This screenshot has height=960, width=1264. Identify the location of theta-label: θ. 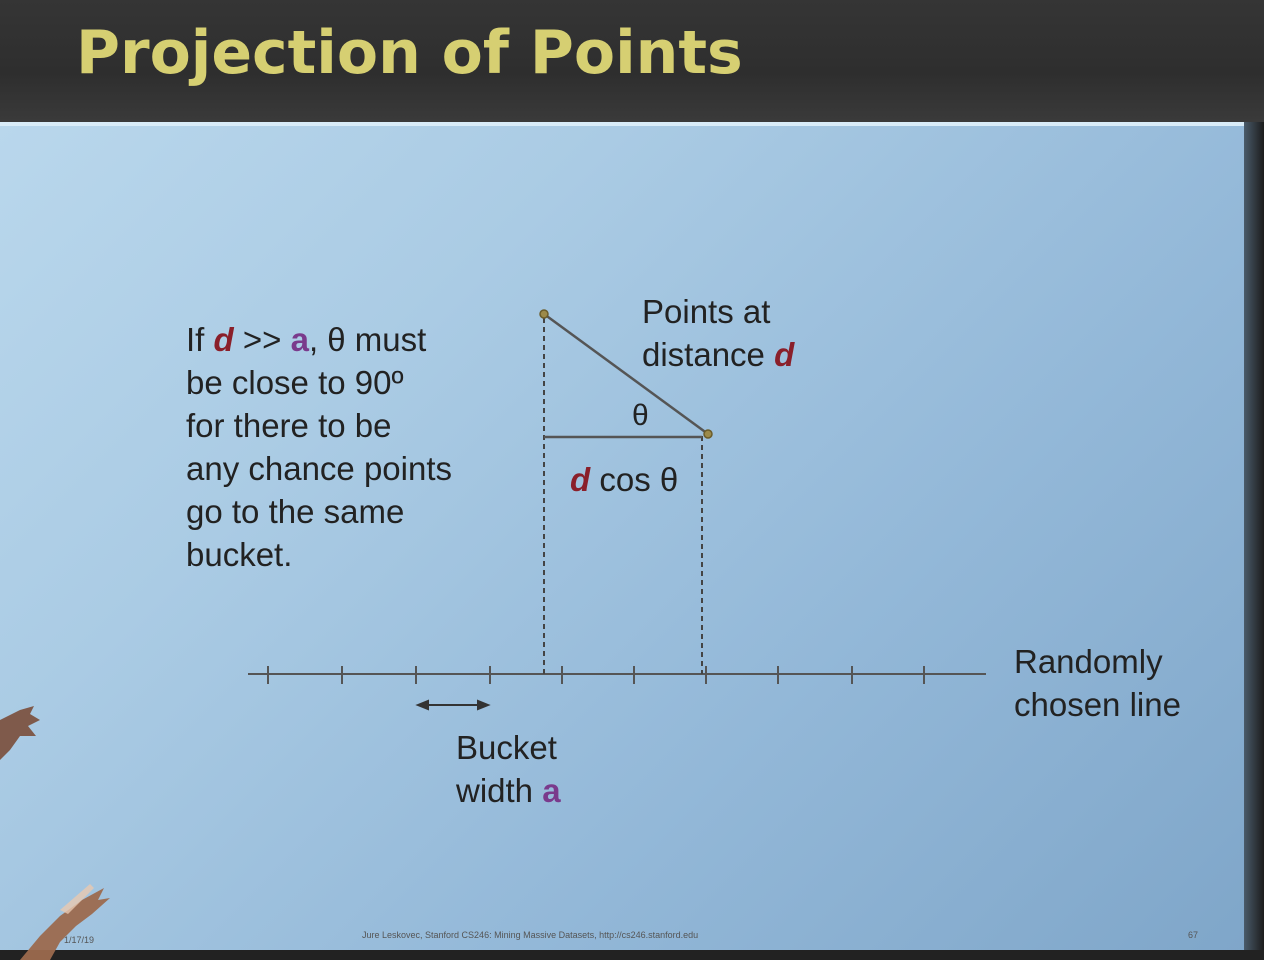
(640, 415).